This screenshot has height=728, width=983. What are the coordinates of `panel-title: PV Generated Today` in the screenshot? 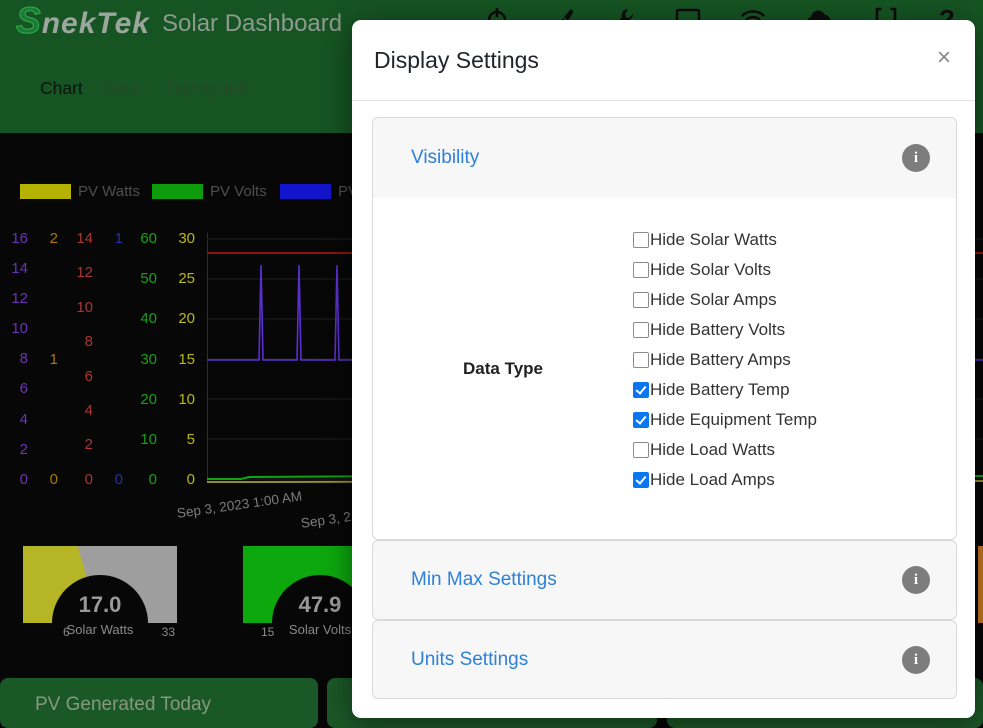 It's located at (123, 704).